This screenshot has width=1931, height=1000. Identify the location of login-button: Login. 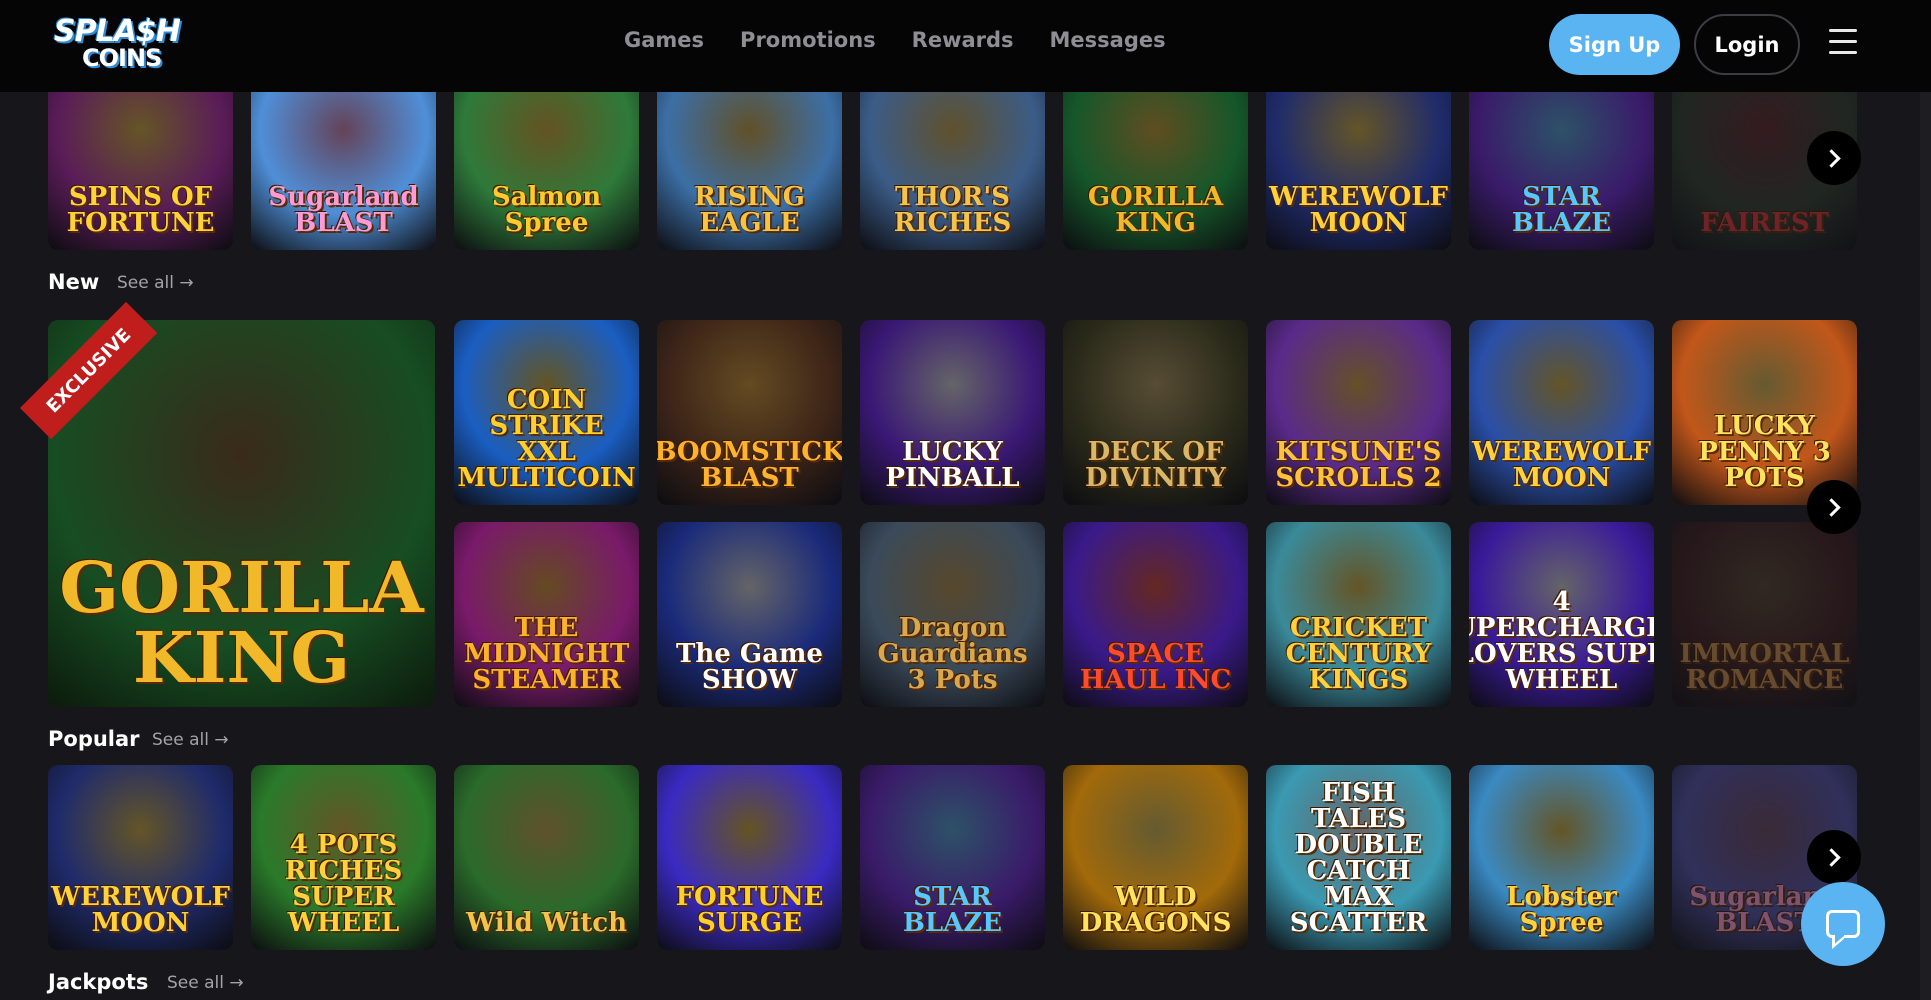
(1747, 44).